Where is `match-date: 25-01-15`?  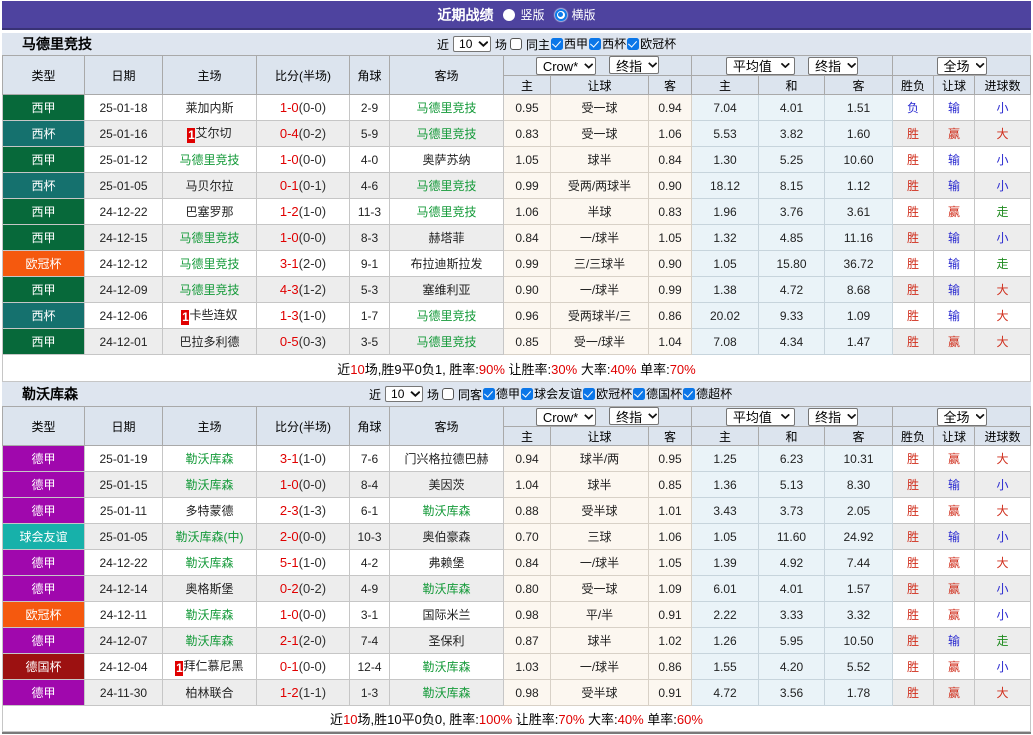 match-date: 25-01-15 is located at coordinates (123, 484).